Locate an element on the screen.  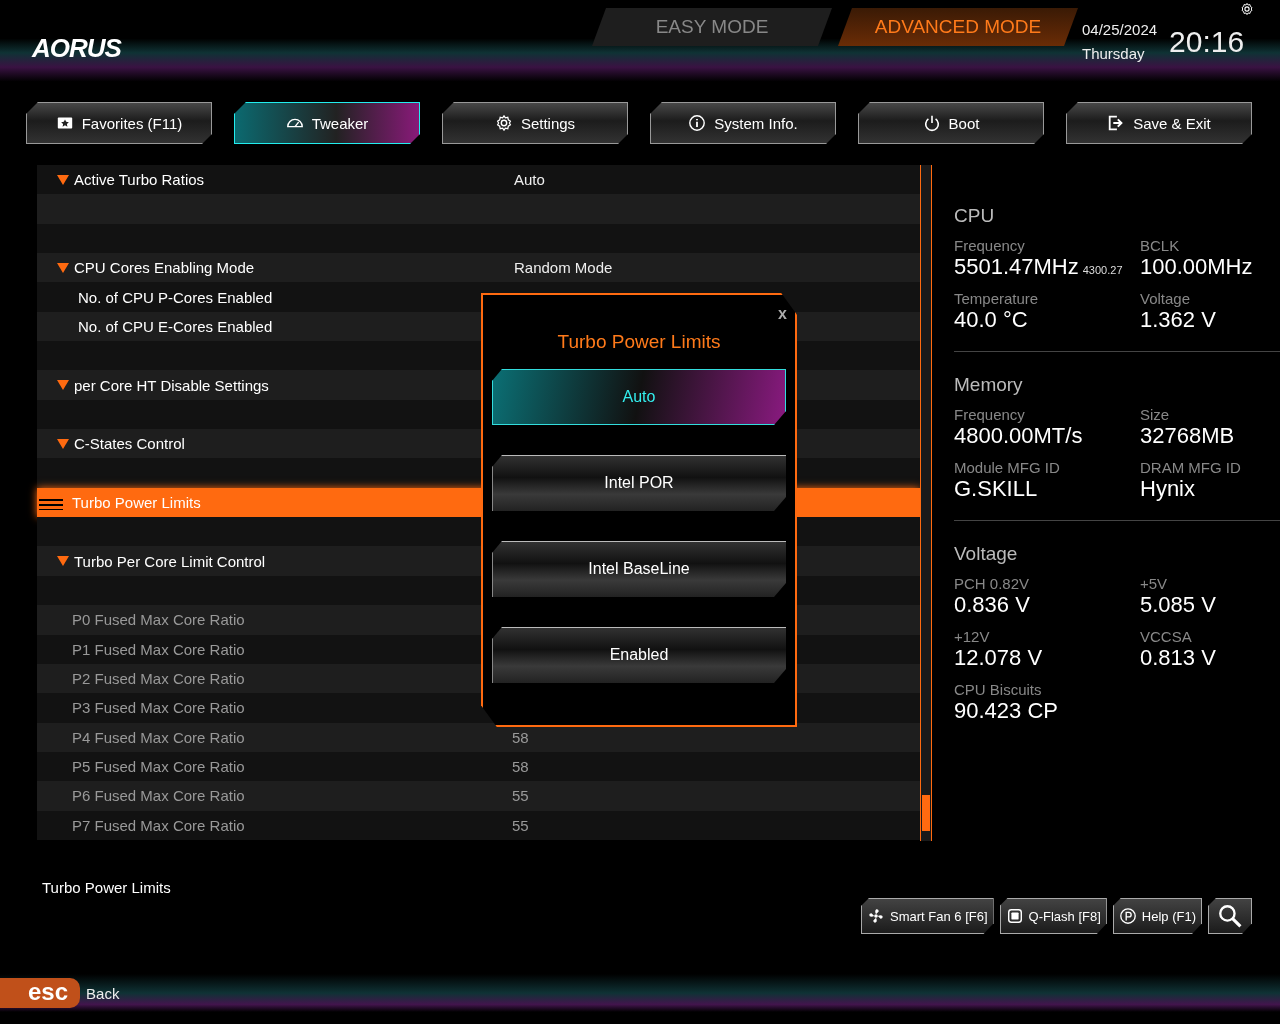
menu-tab: Save & Exit is located at coordinates (1159, 123).